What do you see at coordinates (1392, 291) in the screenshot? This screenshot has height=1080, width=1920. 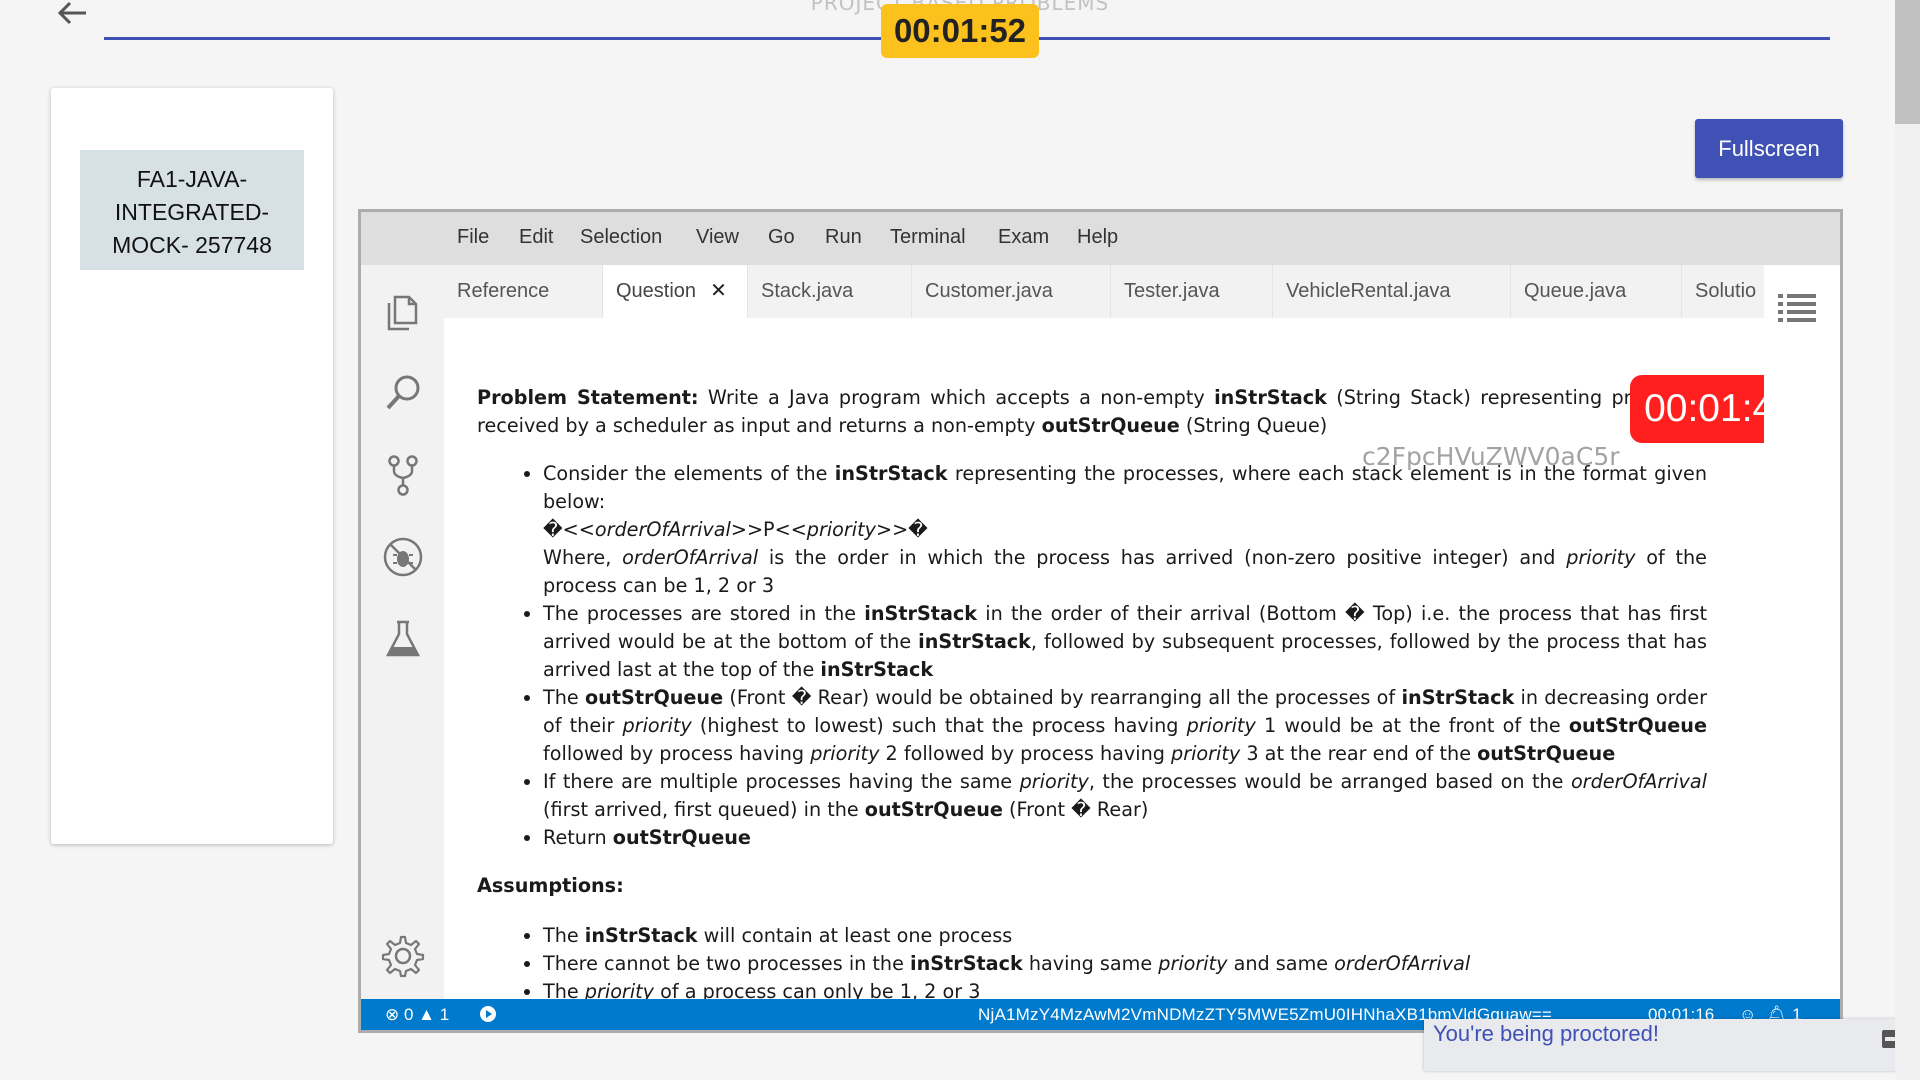 I see `tab-vehiclerental-java: VehicleRental.java` at bounding box center [1392, 291].